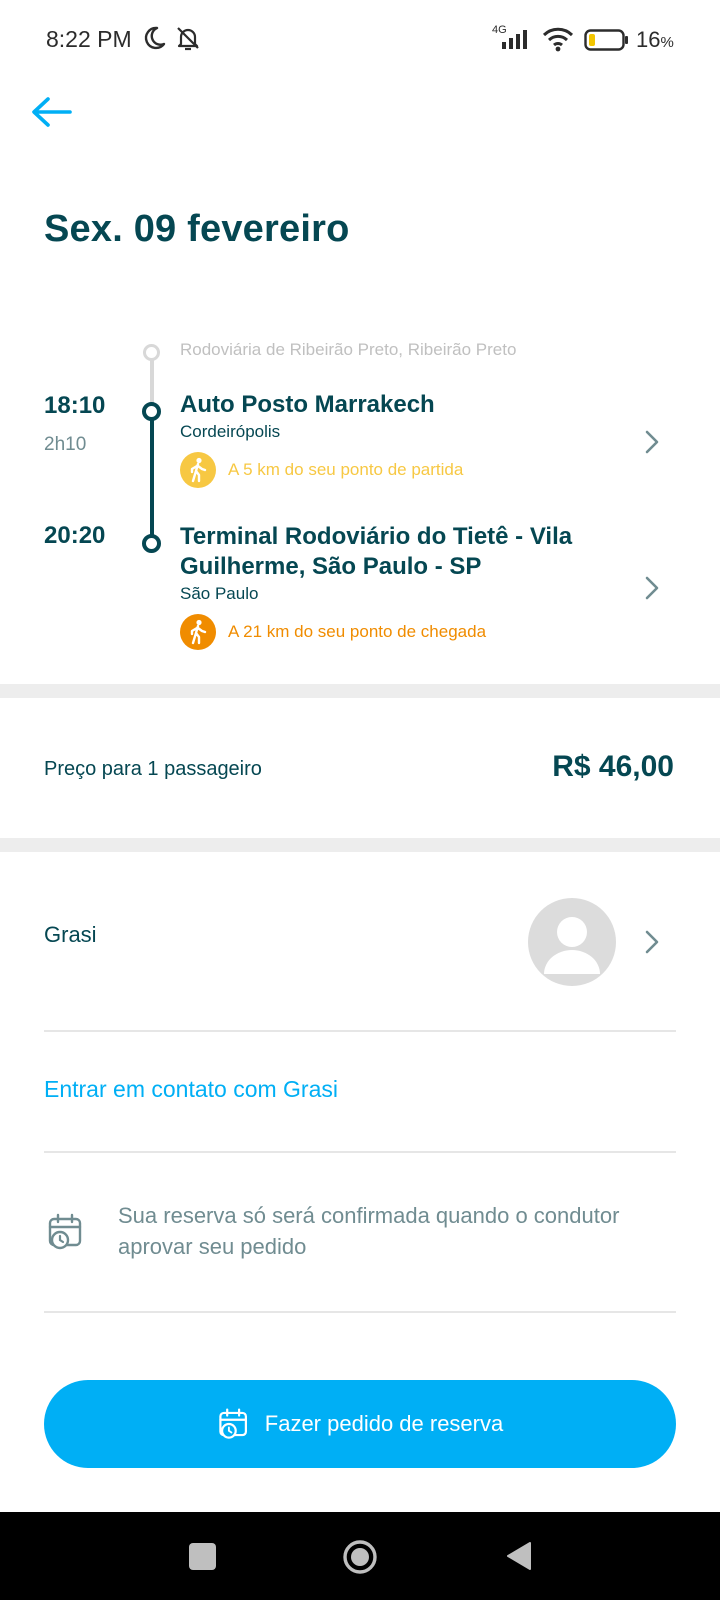 This screenshot has width=720, height=1600. I want to click on home-button, so click(360, 1557).